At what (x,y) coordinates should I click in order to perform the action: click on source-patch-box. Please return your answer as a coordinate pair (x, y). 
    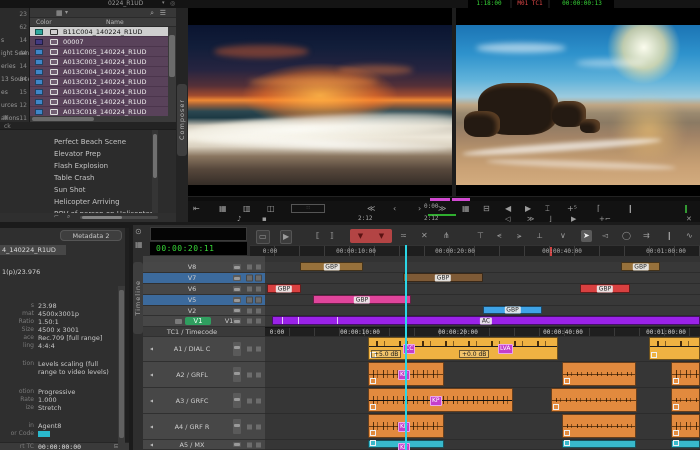
    Looking at the image, I should click on (178, 321).